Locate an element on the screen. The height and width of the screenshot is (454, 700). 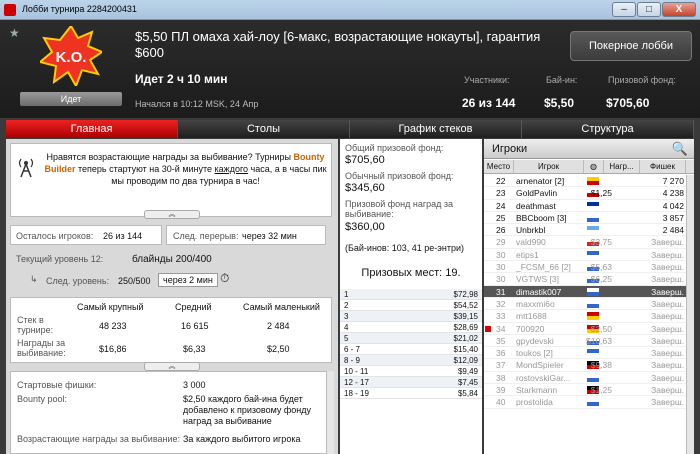
next-break-label: След. перерыв: is located at coordinates (206, 236).